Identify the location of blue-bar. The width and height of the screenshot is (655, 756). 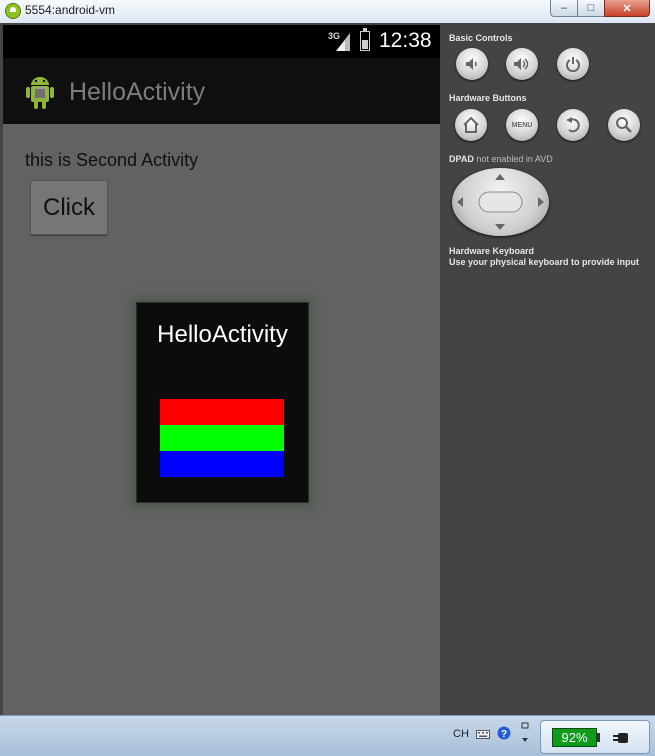
(222, 464).